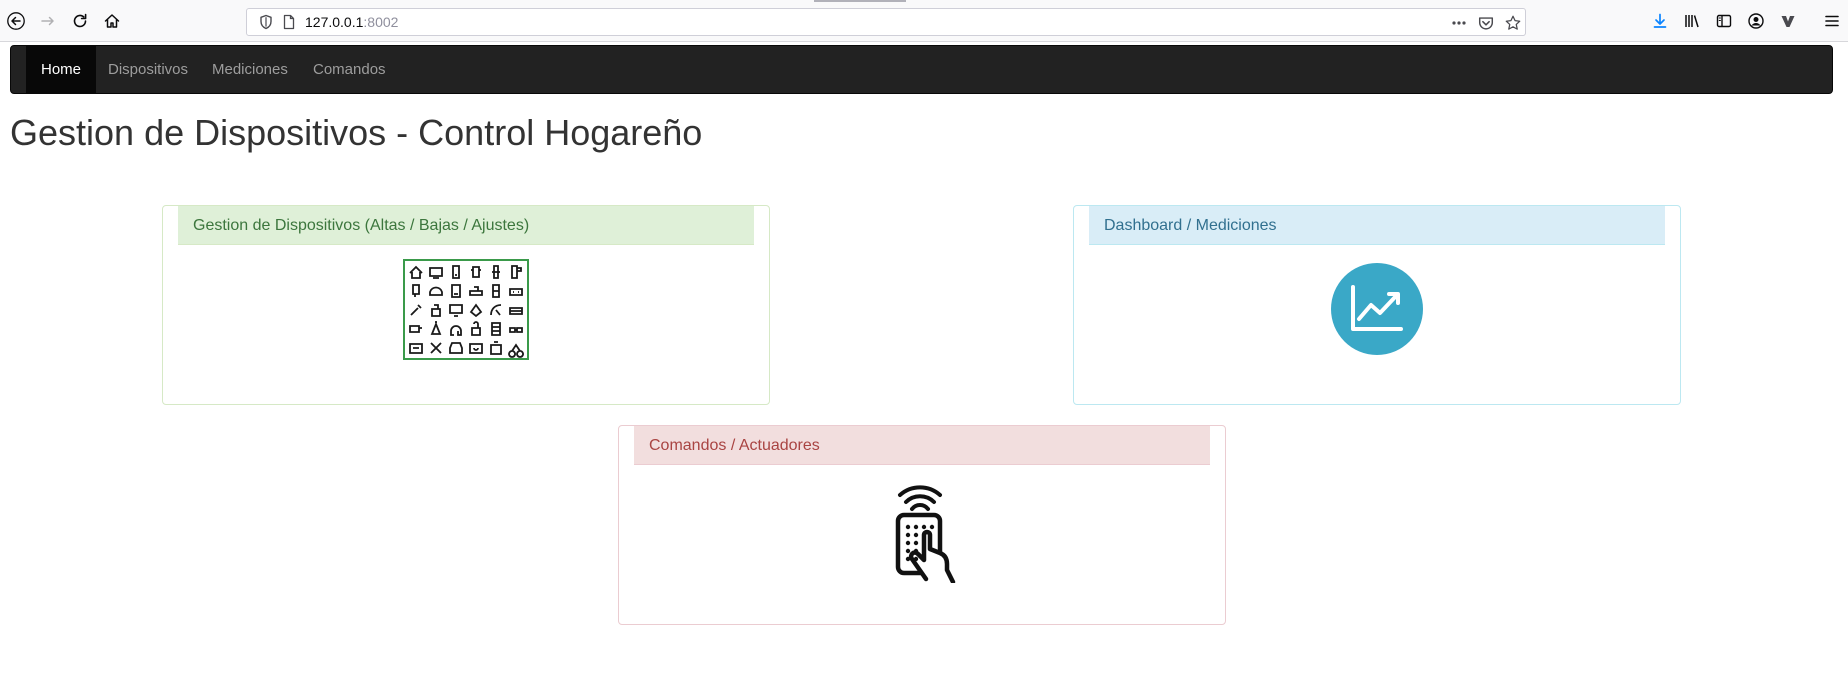 The image size is (1848, 680). Describe the element at coordinates (466, 309) in the screenshot. I see `devices-grid-icon` at that location.